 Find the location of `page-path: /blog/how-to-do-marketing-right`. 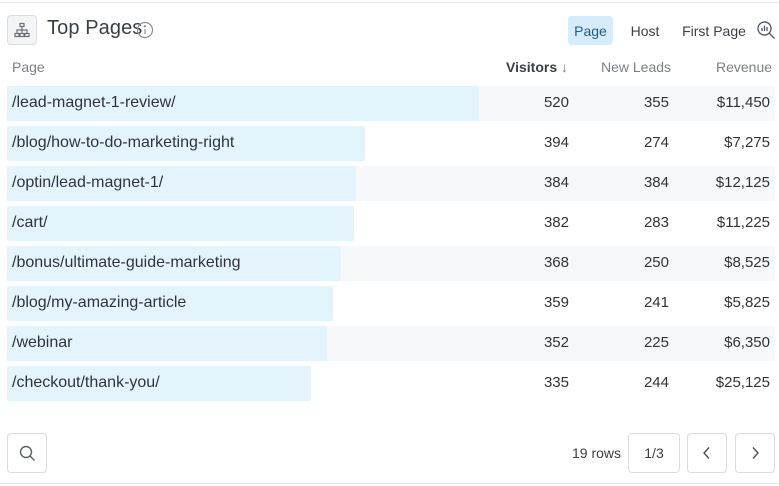

page-path: /blog/how-to-do-marketing-right is located at coordinates (123, 143).